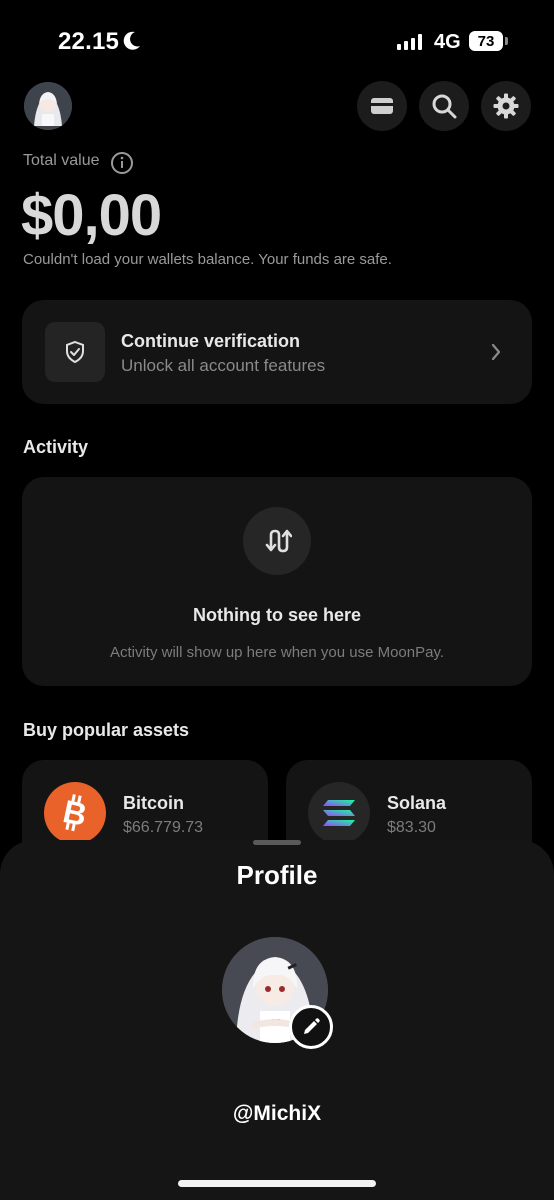  I want to click on asset-price: $66.779.73, so click(163, 827).